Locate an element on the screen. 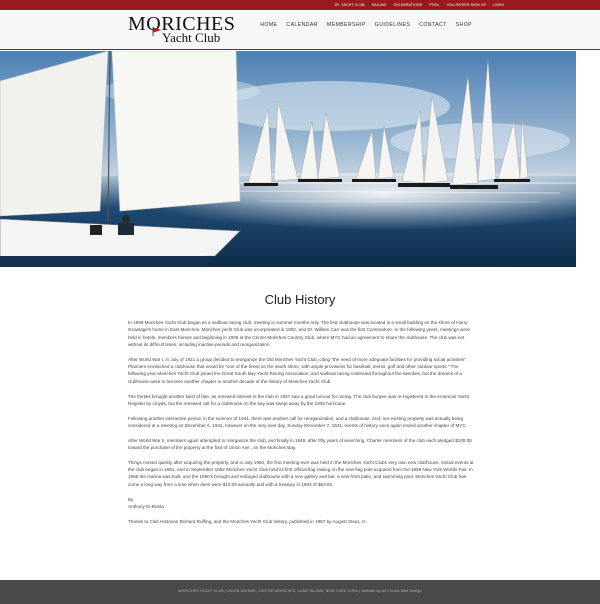  signature-name: Anthony Di Resta is located at coordinates (146, 506).